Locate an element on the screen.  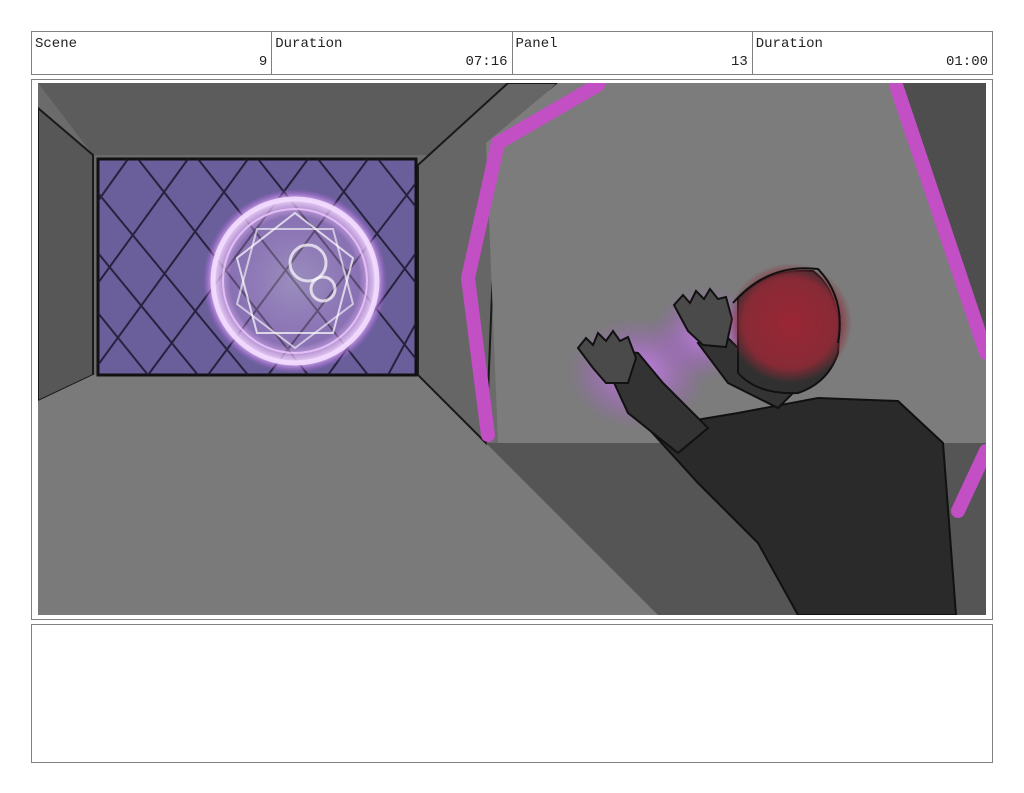
ceiling is located at coordinates (273, 119).